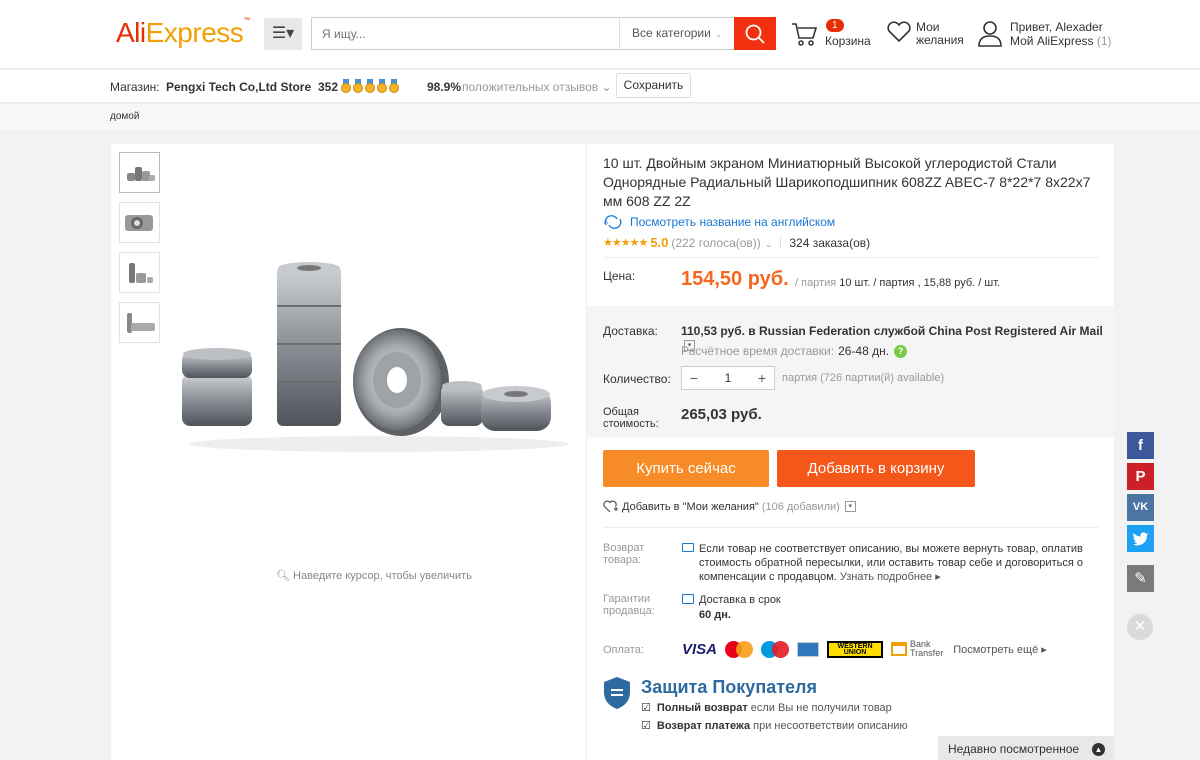 Image resolution: width=1200 pixels, height=760 pixels. Describe the element at coordinates (735, 279) in the screenshot. I see `product-price: 154,50 руб.` at that location.